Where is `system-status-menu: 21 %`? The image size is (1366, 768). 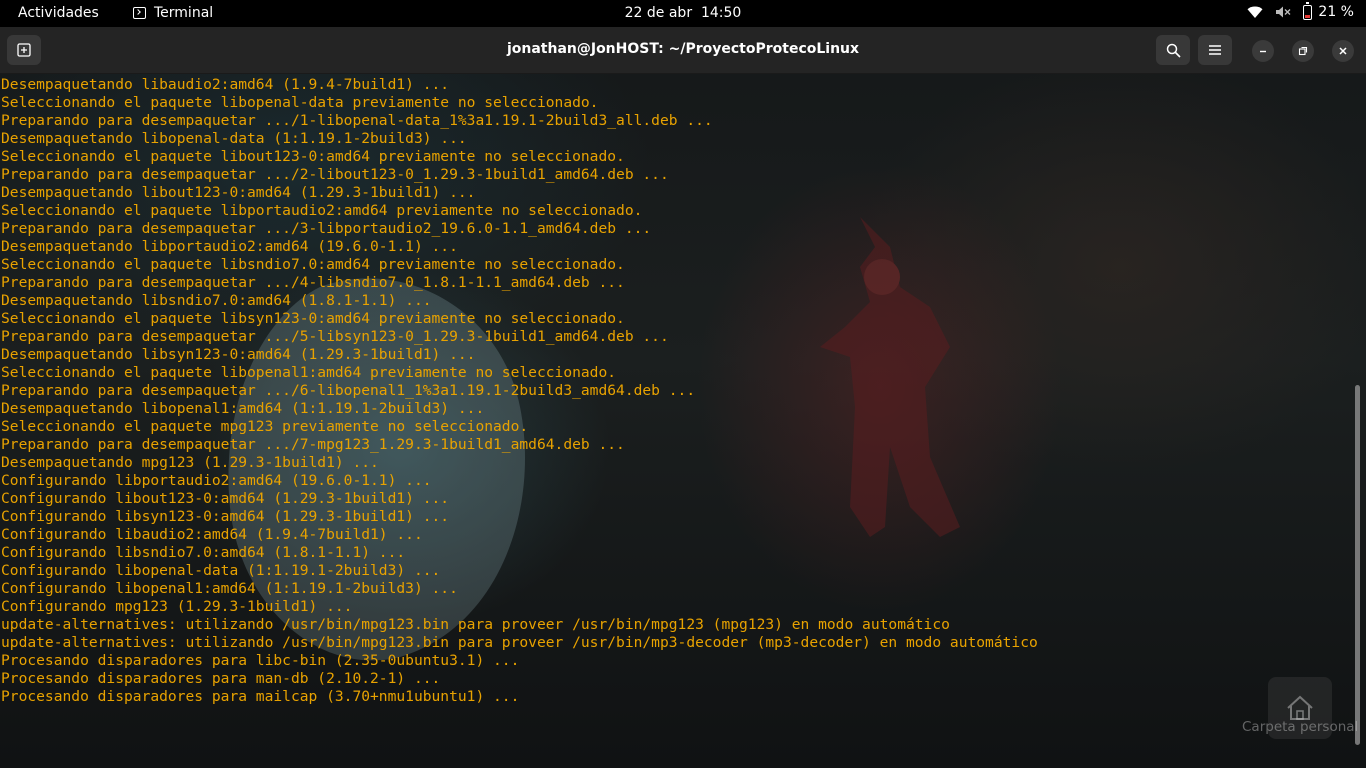 system-status-menu: 21 % is located at coordinates (1300, 10).